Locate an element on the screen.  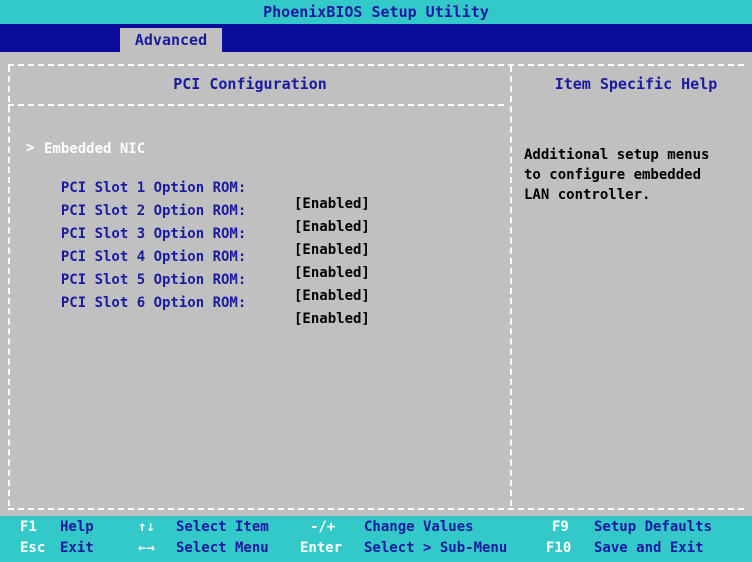
pci-slot-3-value: [Enabled] is located at coordinates (332, 250).